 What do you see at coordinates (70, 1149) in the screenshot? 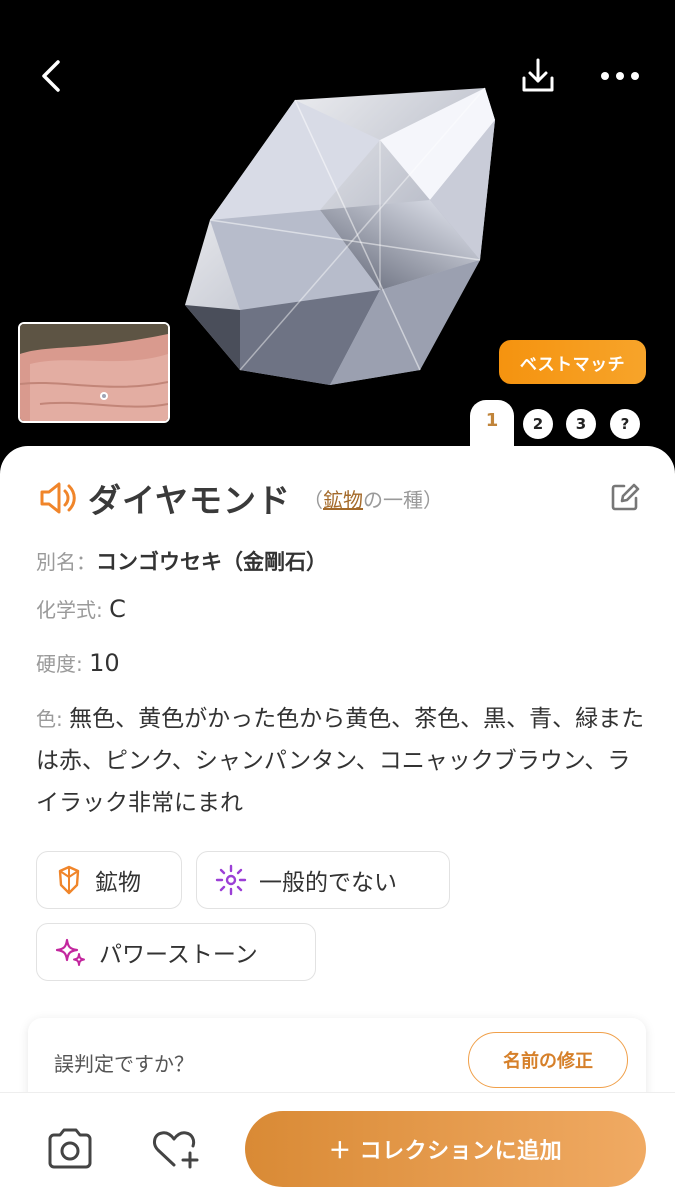
I see `camera-icon` at bounding box center [70, 1149].